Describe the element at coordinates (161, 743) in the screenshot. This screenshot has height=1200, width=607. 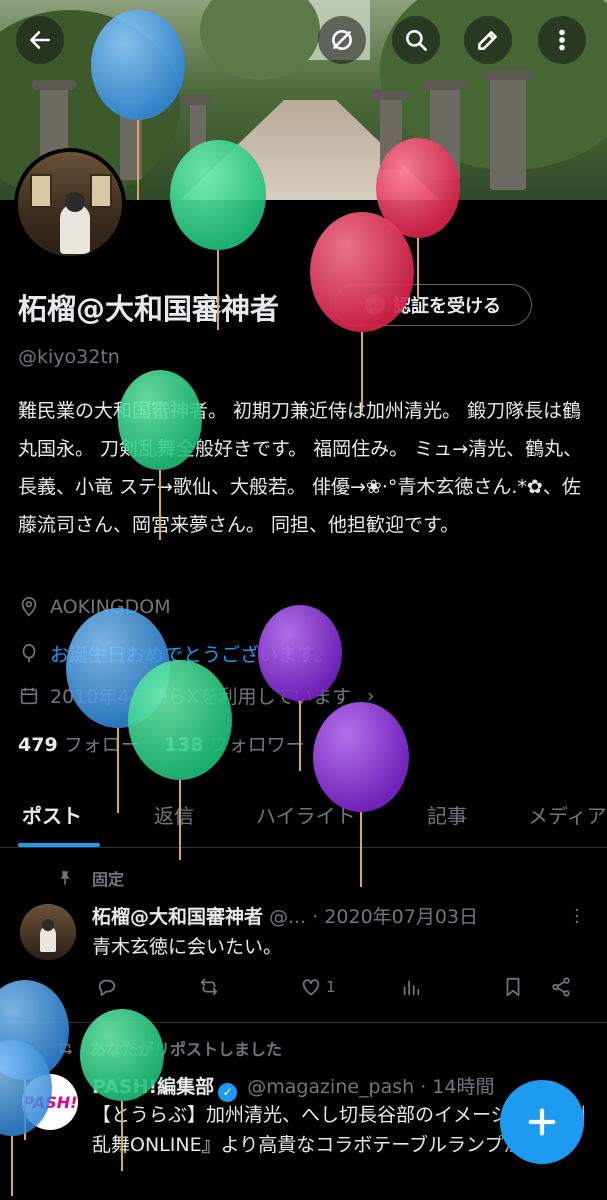
I see `follow-stats: 479 フォロー 138 フォロワー` at that location.